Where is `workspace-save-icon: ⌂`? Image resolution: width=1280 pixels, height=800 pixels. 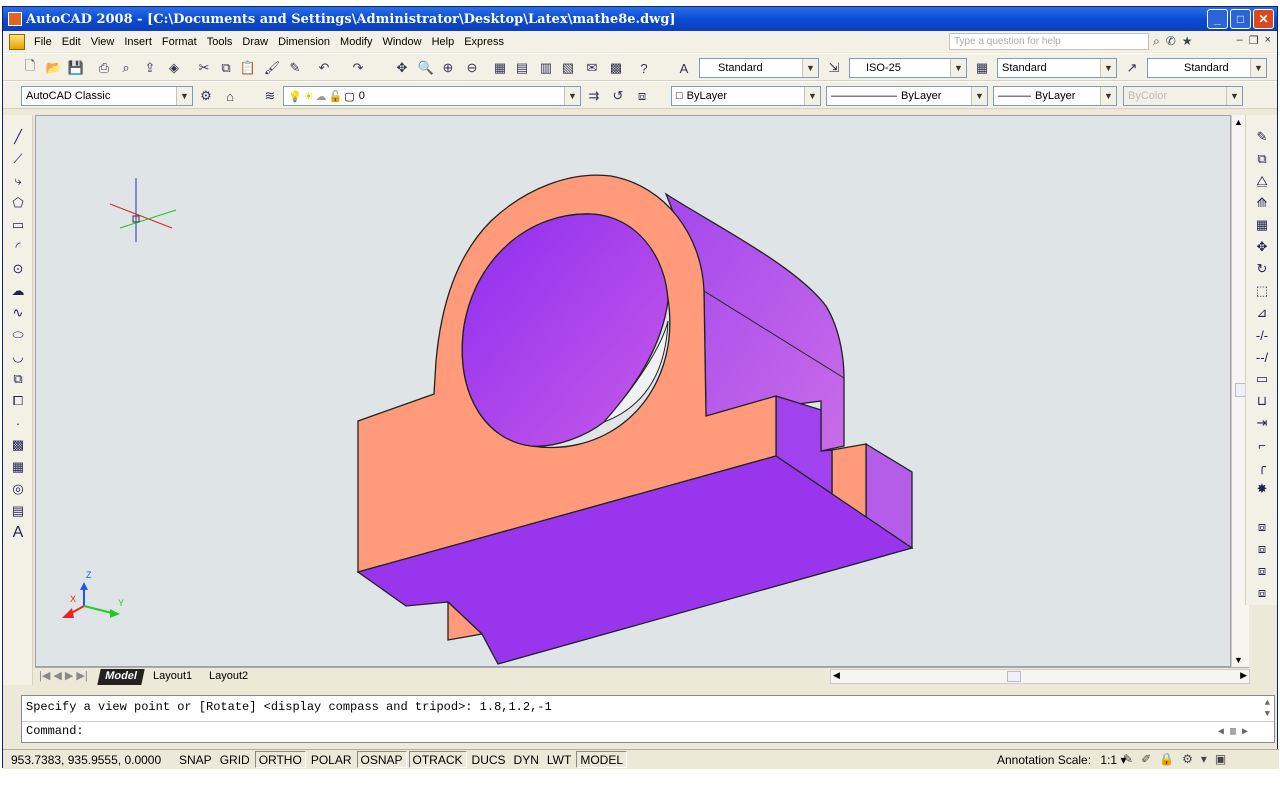
workspace-save-icon: ⌂ is located at coordinates (230, 96).